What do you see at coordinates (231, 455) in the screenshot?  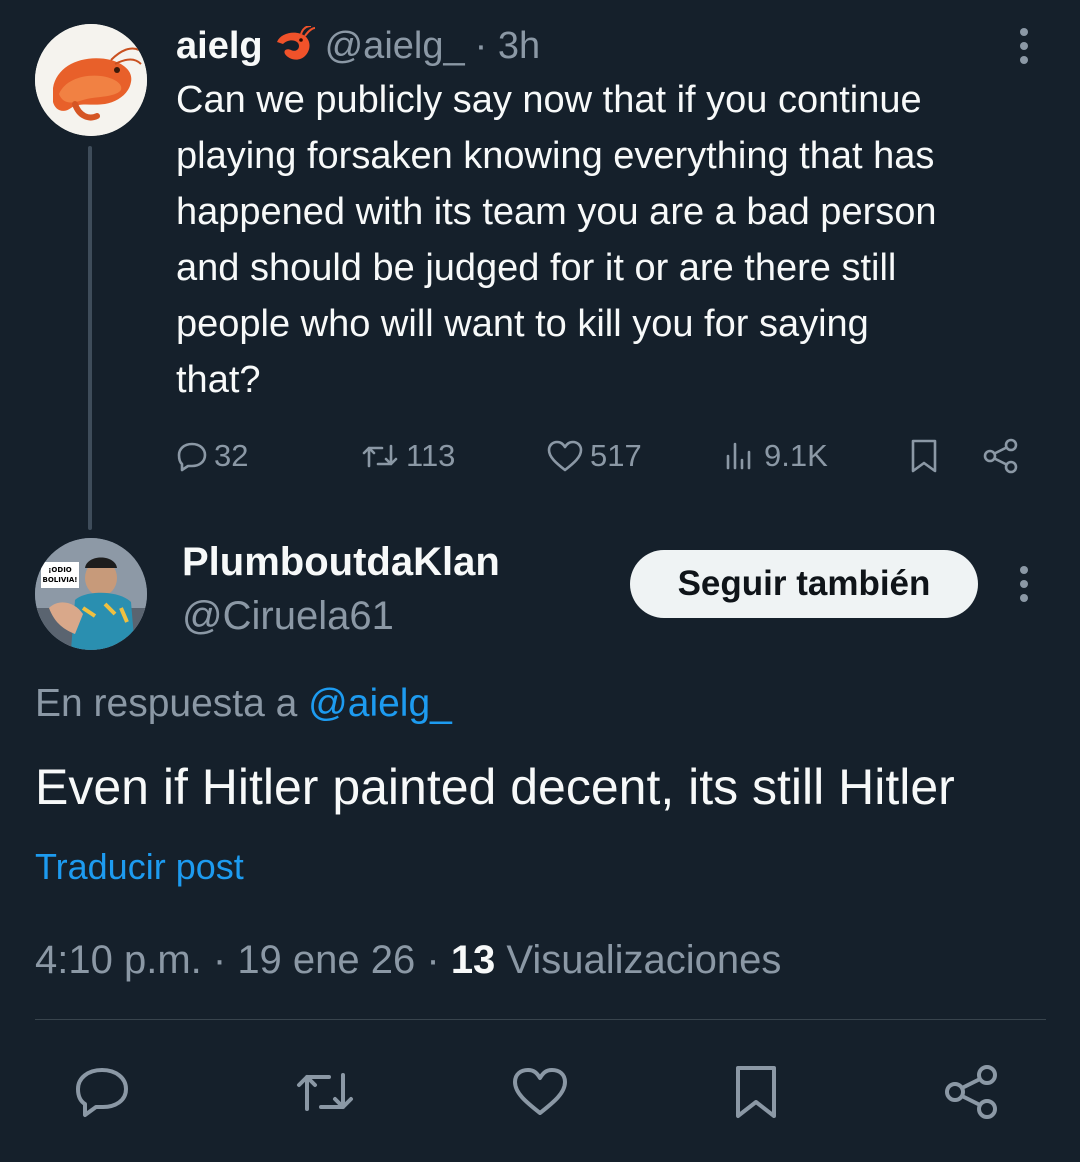 I see `reply-count: 32` at bounding box center [231, 455].